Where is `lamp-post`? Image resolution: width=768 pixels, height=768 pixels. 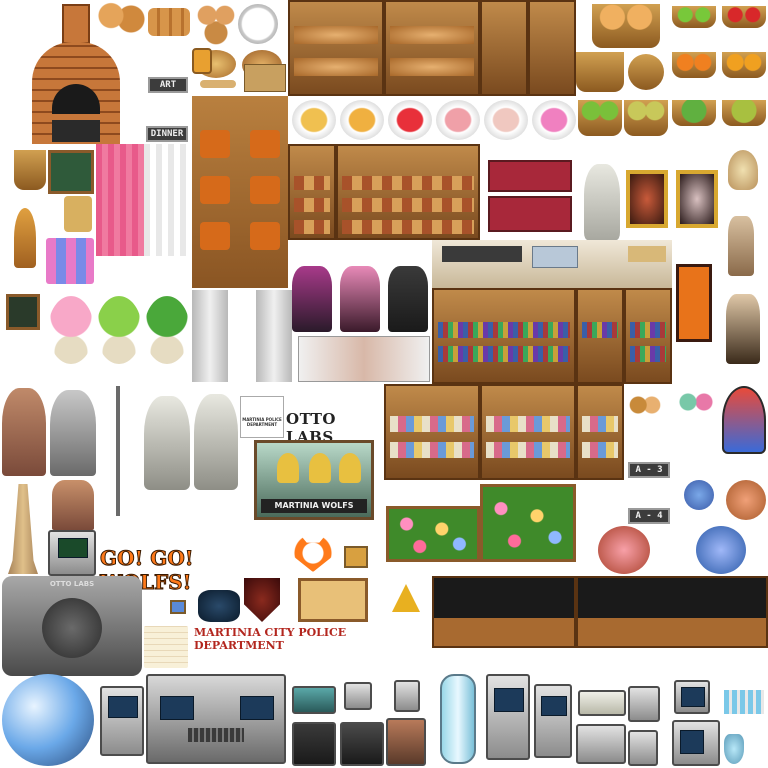 lamp-post is located at coordinates (118, 451).